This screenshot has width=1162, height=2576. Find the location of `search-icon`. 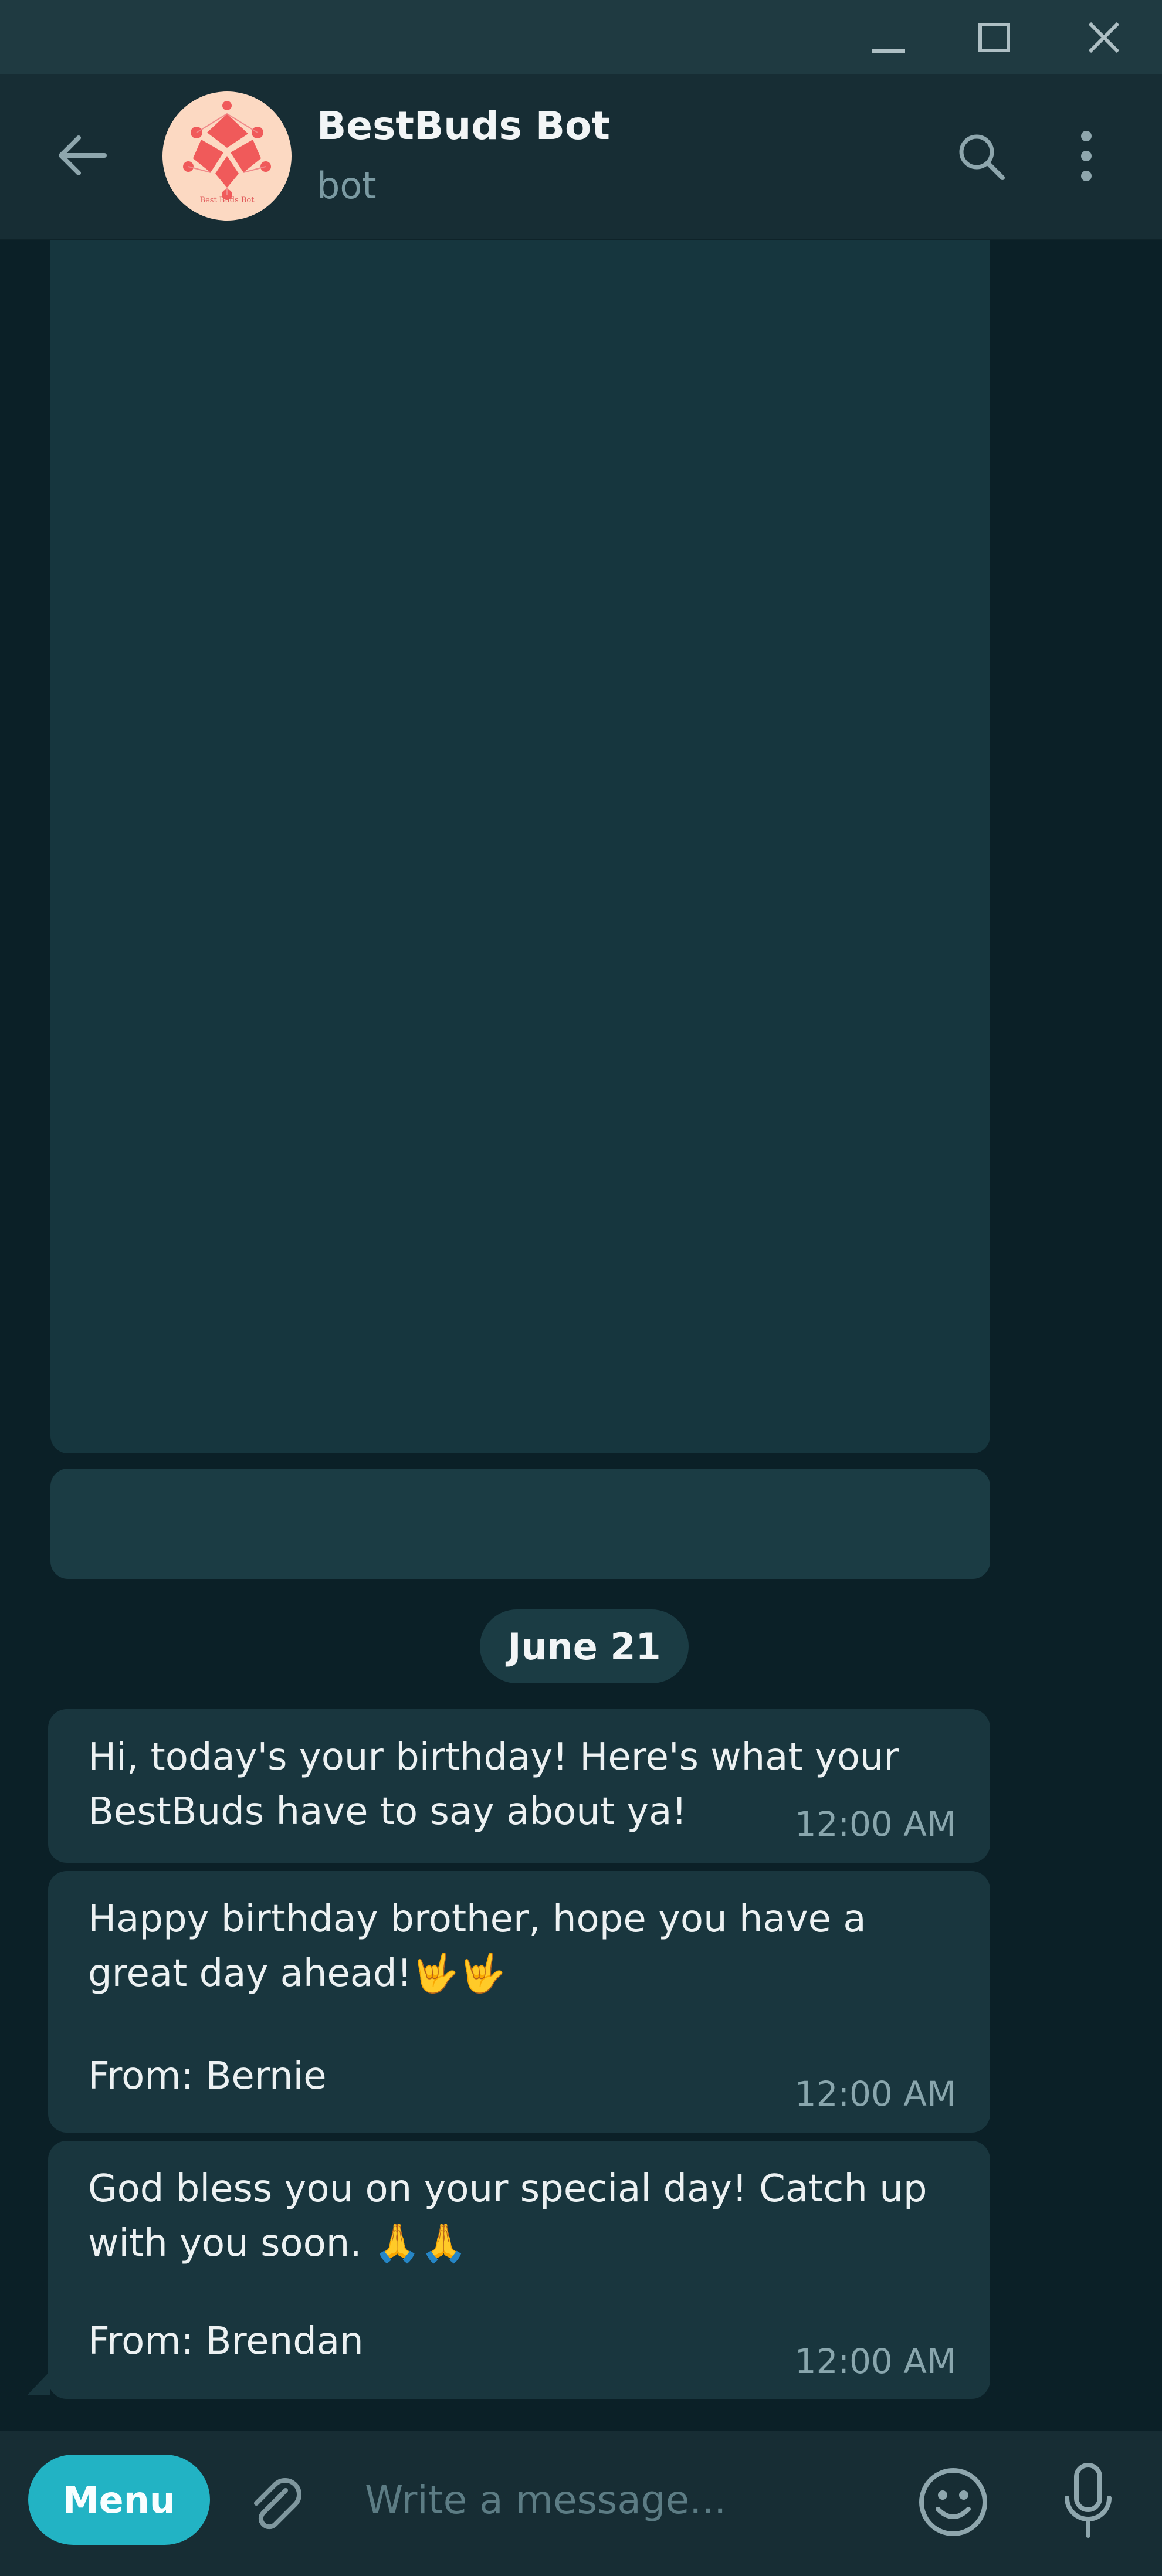

search-icon is located at coordinates (982, 157).